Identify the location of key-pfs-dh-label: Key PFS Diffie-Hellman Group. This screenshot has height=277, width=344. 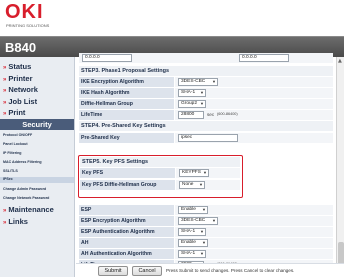
(127, 185).